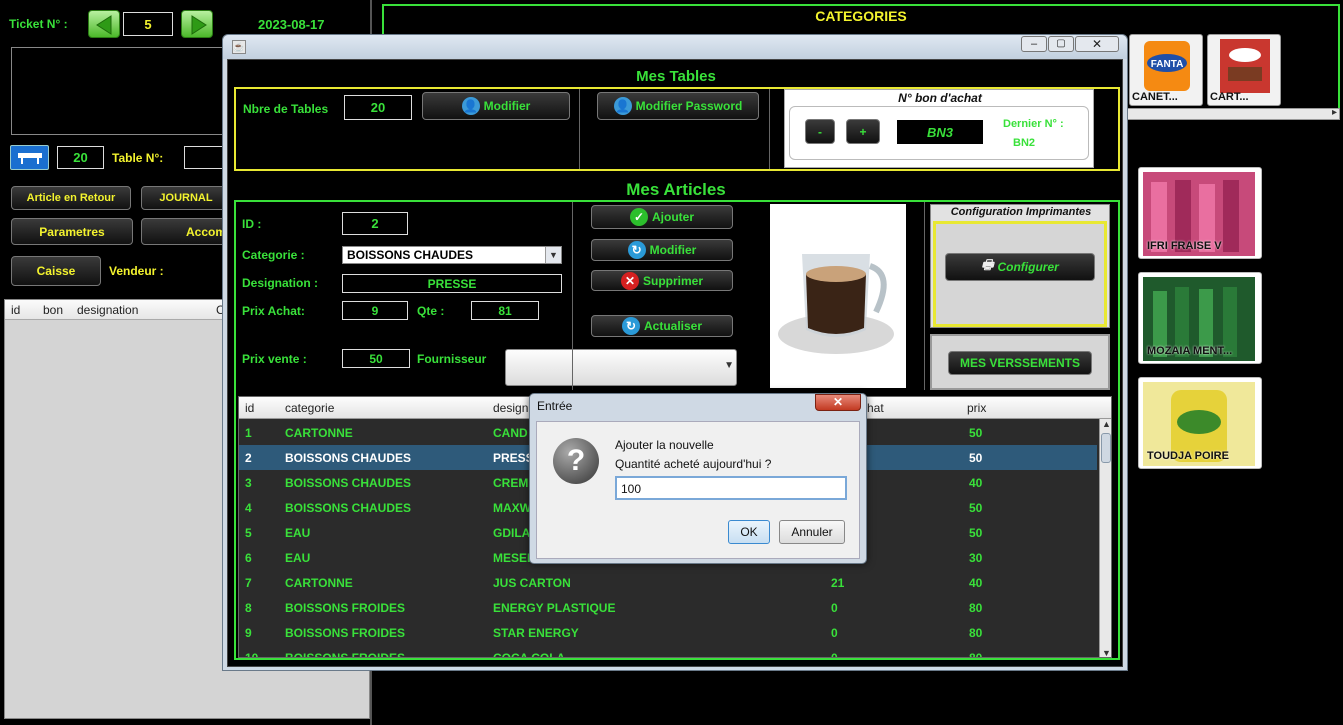 This screenshot has width=1343, height=725. I want to click on categorie-label: Categorie :, so click(273, 255).